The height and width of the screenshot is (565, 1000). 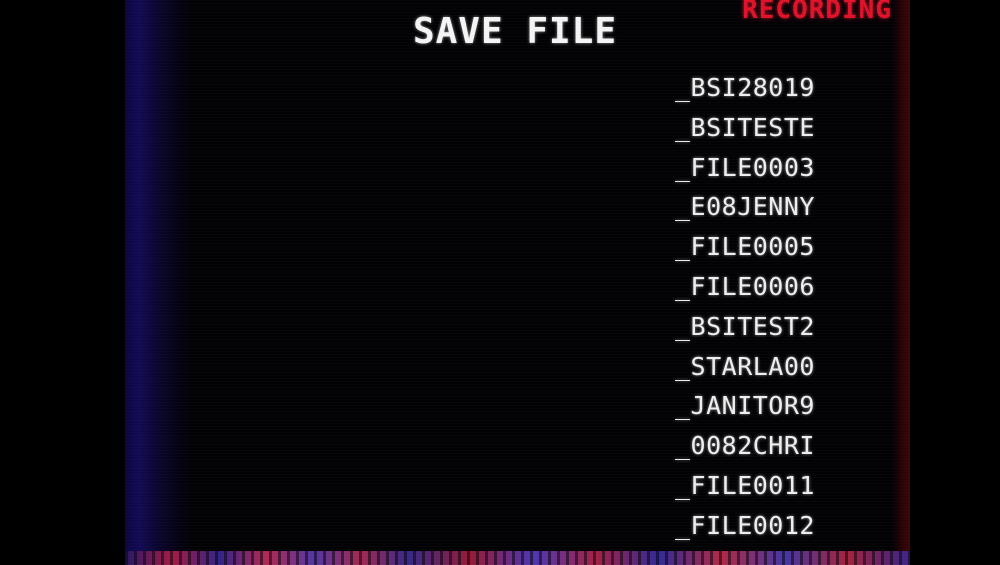 I want to click on file-slot-3: _FILE0003, so click(x=745, y=170).